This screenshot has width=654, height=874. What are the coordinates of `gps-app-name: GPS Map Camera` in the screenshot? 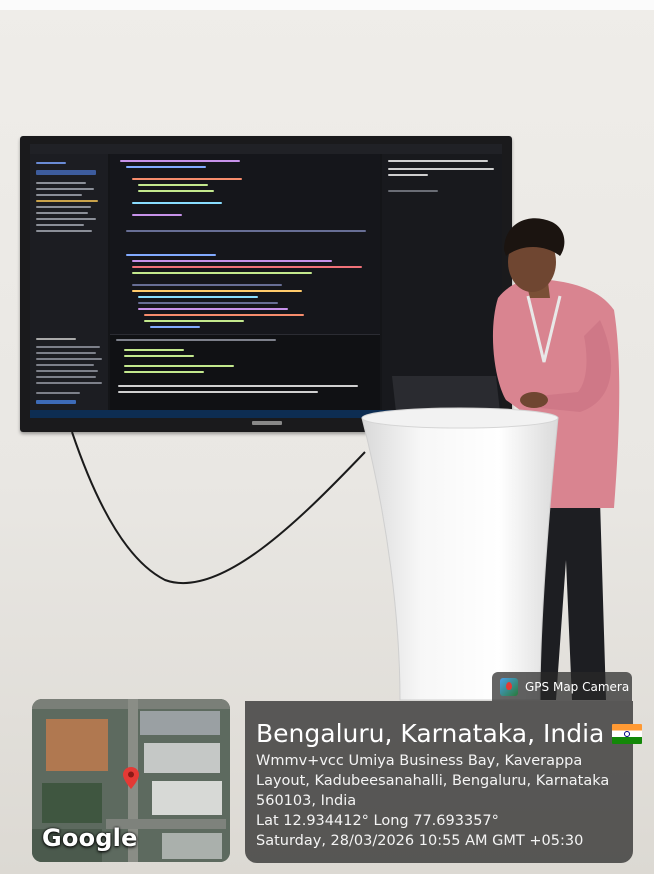 It's located at (577, 686).